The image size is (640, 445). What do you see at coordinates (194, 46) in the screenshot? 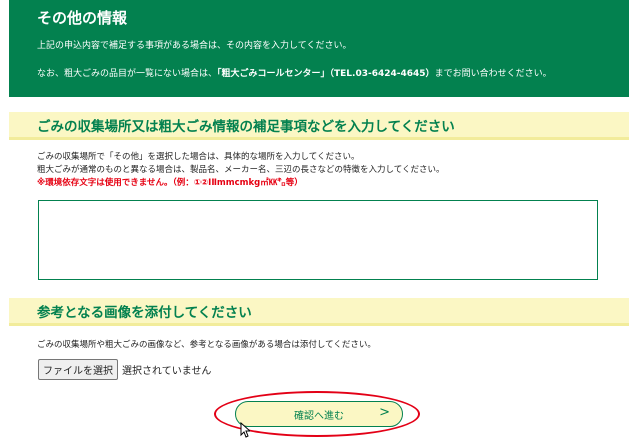
I see `header-line-1: 上記の申込内容で補足する事項がある場合は、その内容を入力してください。` at bounding box center [194, 46].